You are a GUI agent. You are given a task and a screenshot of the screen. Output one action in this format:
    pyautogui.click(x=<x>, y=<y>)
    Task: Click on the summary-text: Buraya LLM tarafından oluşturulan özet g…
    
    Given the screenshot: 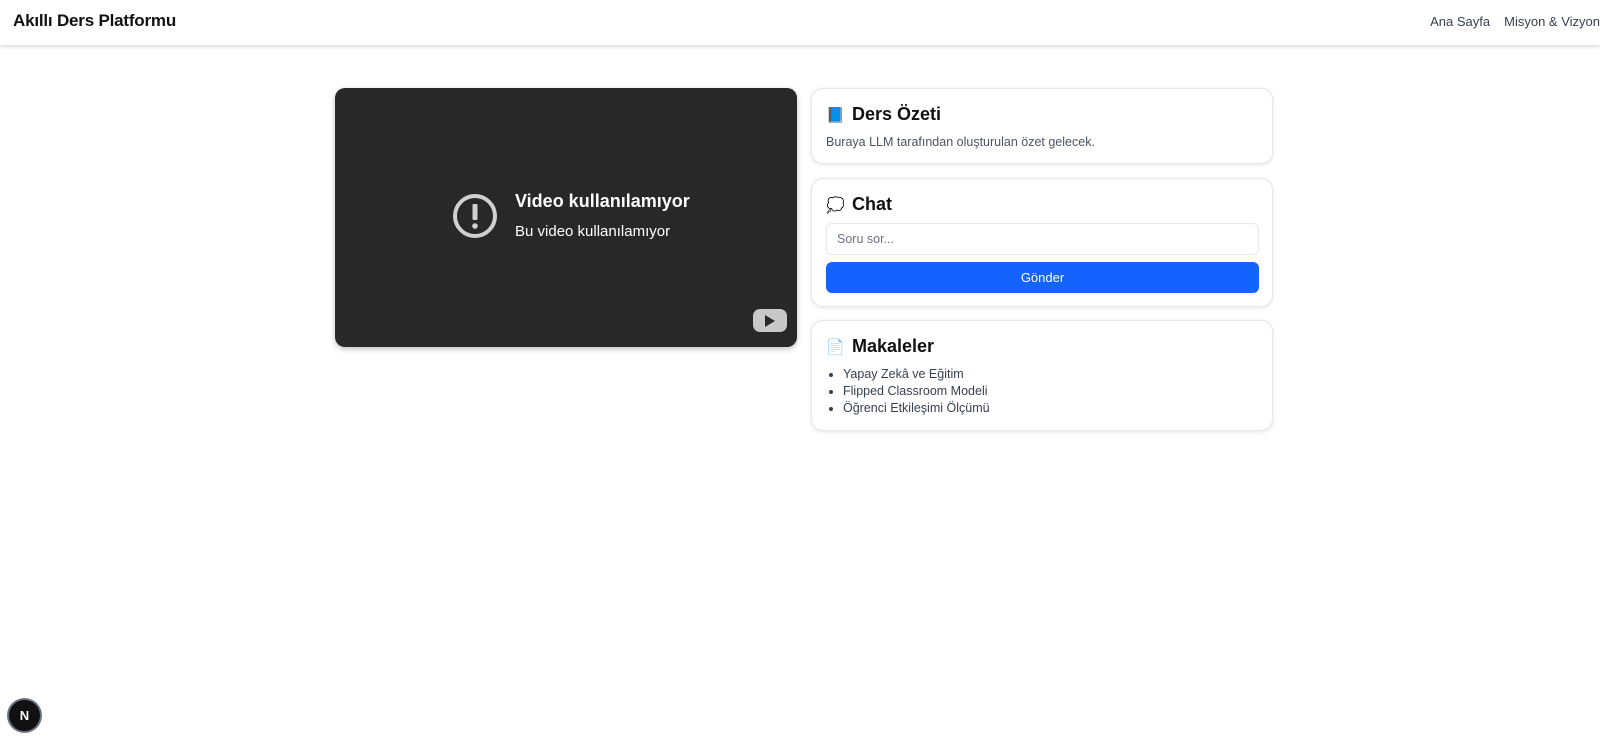 What is the action you would take?
    pyautogui.click(x=960, y=142)
    